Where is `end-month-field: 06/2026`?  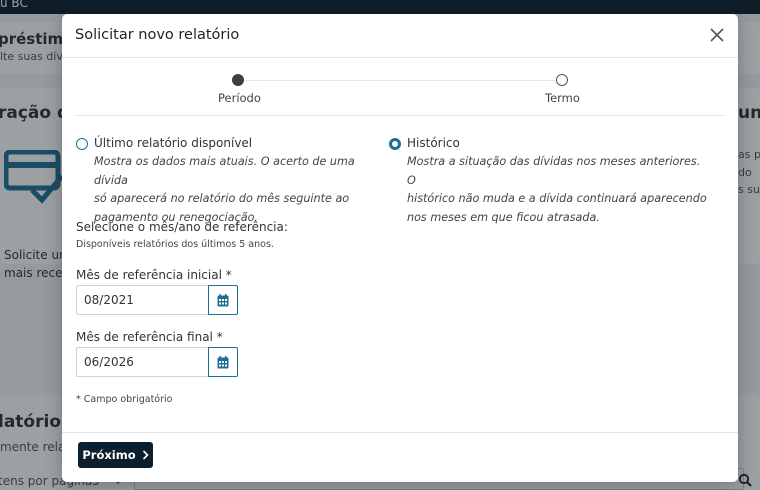 end-month-field: 06/2026 is located at coordinates (157, 362).